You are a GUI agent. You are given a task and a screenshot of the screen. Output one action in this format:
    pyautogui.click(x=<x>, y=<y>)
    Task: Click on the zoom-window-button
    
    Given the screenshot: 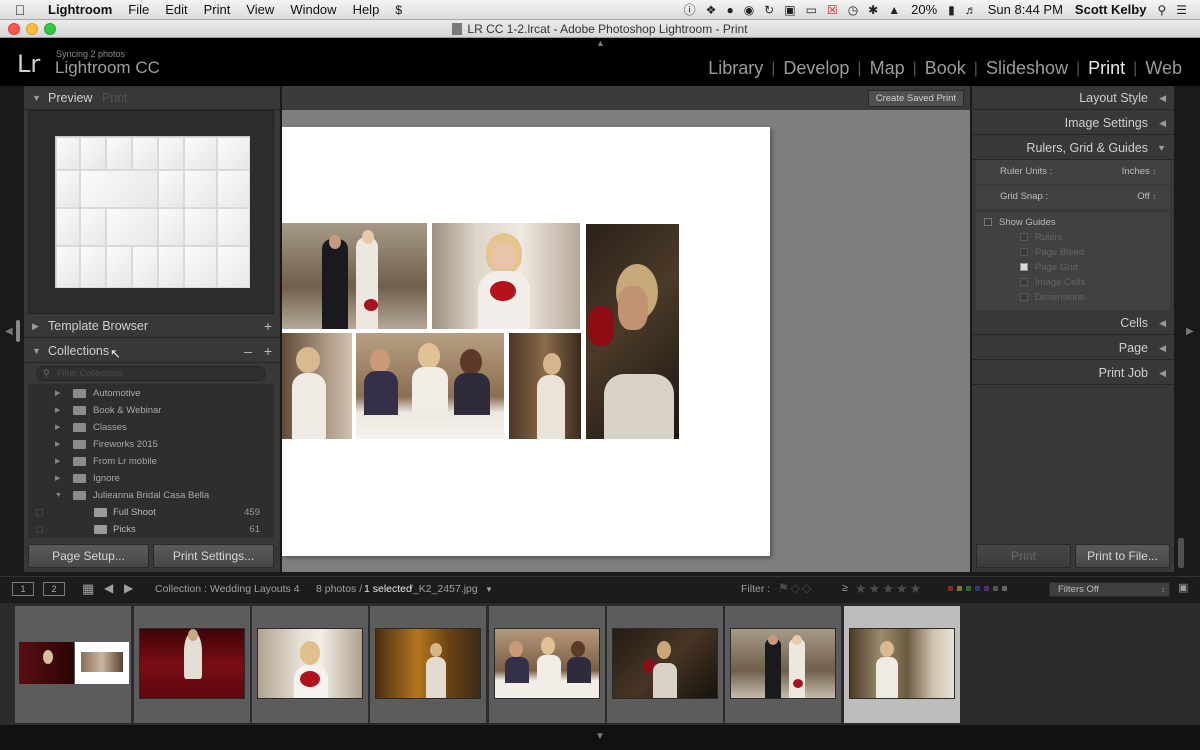 What is the action you would take?
    pyautogui.click(x=50, y=29)
    